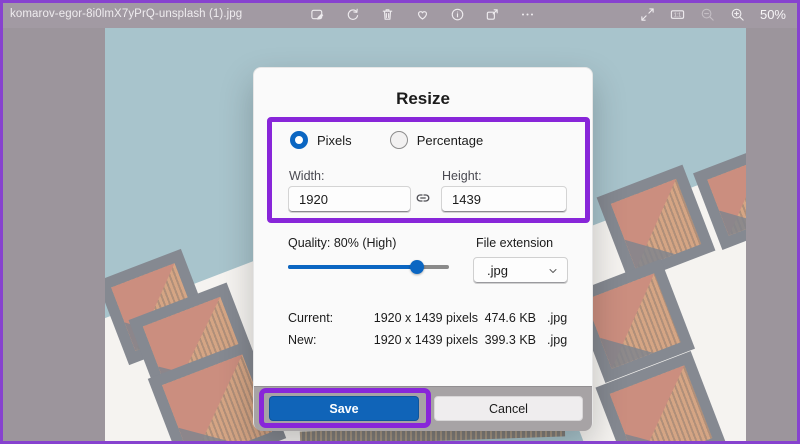 The image size is (800, 444). I want to click on summary-name: Current:, so click(311, 318).